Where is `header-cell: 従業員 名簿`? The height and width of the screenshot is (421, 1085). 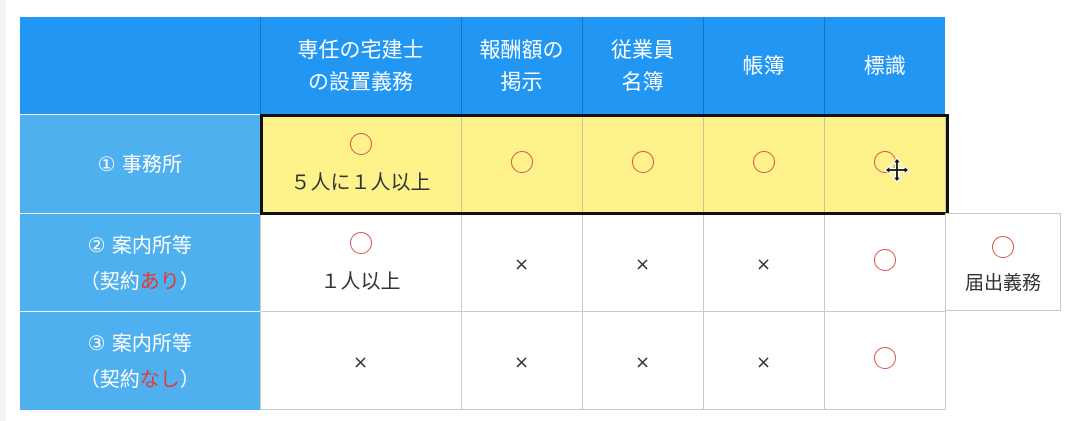 header-cell: 従業員 名簿 is located at coordinates (643, 66).